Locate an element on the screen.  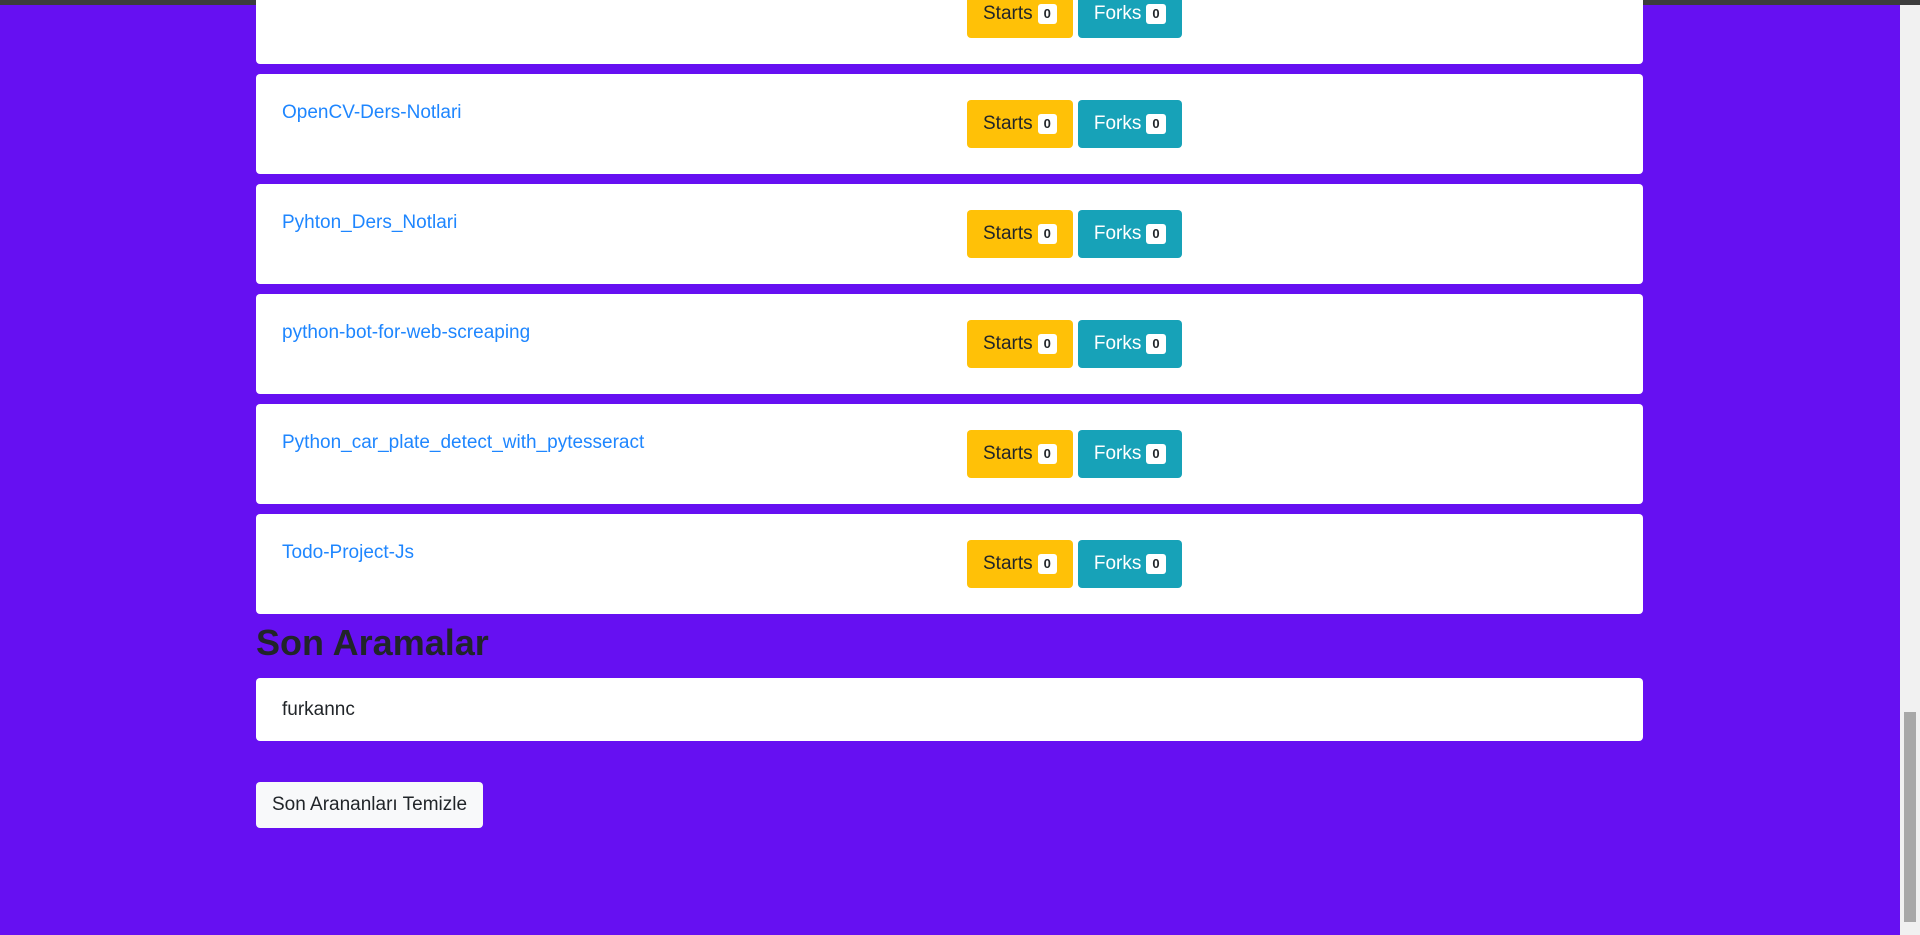
repo-link: Python_car_plate_detect_with_pytesseract is located at coordinates (463, 443).